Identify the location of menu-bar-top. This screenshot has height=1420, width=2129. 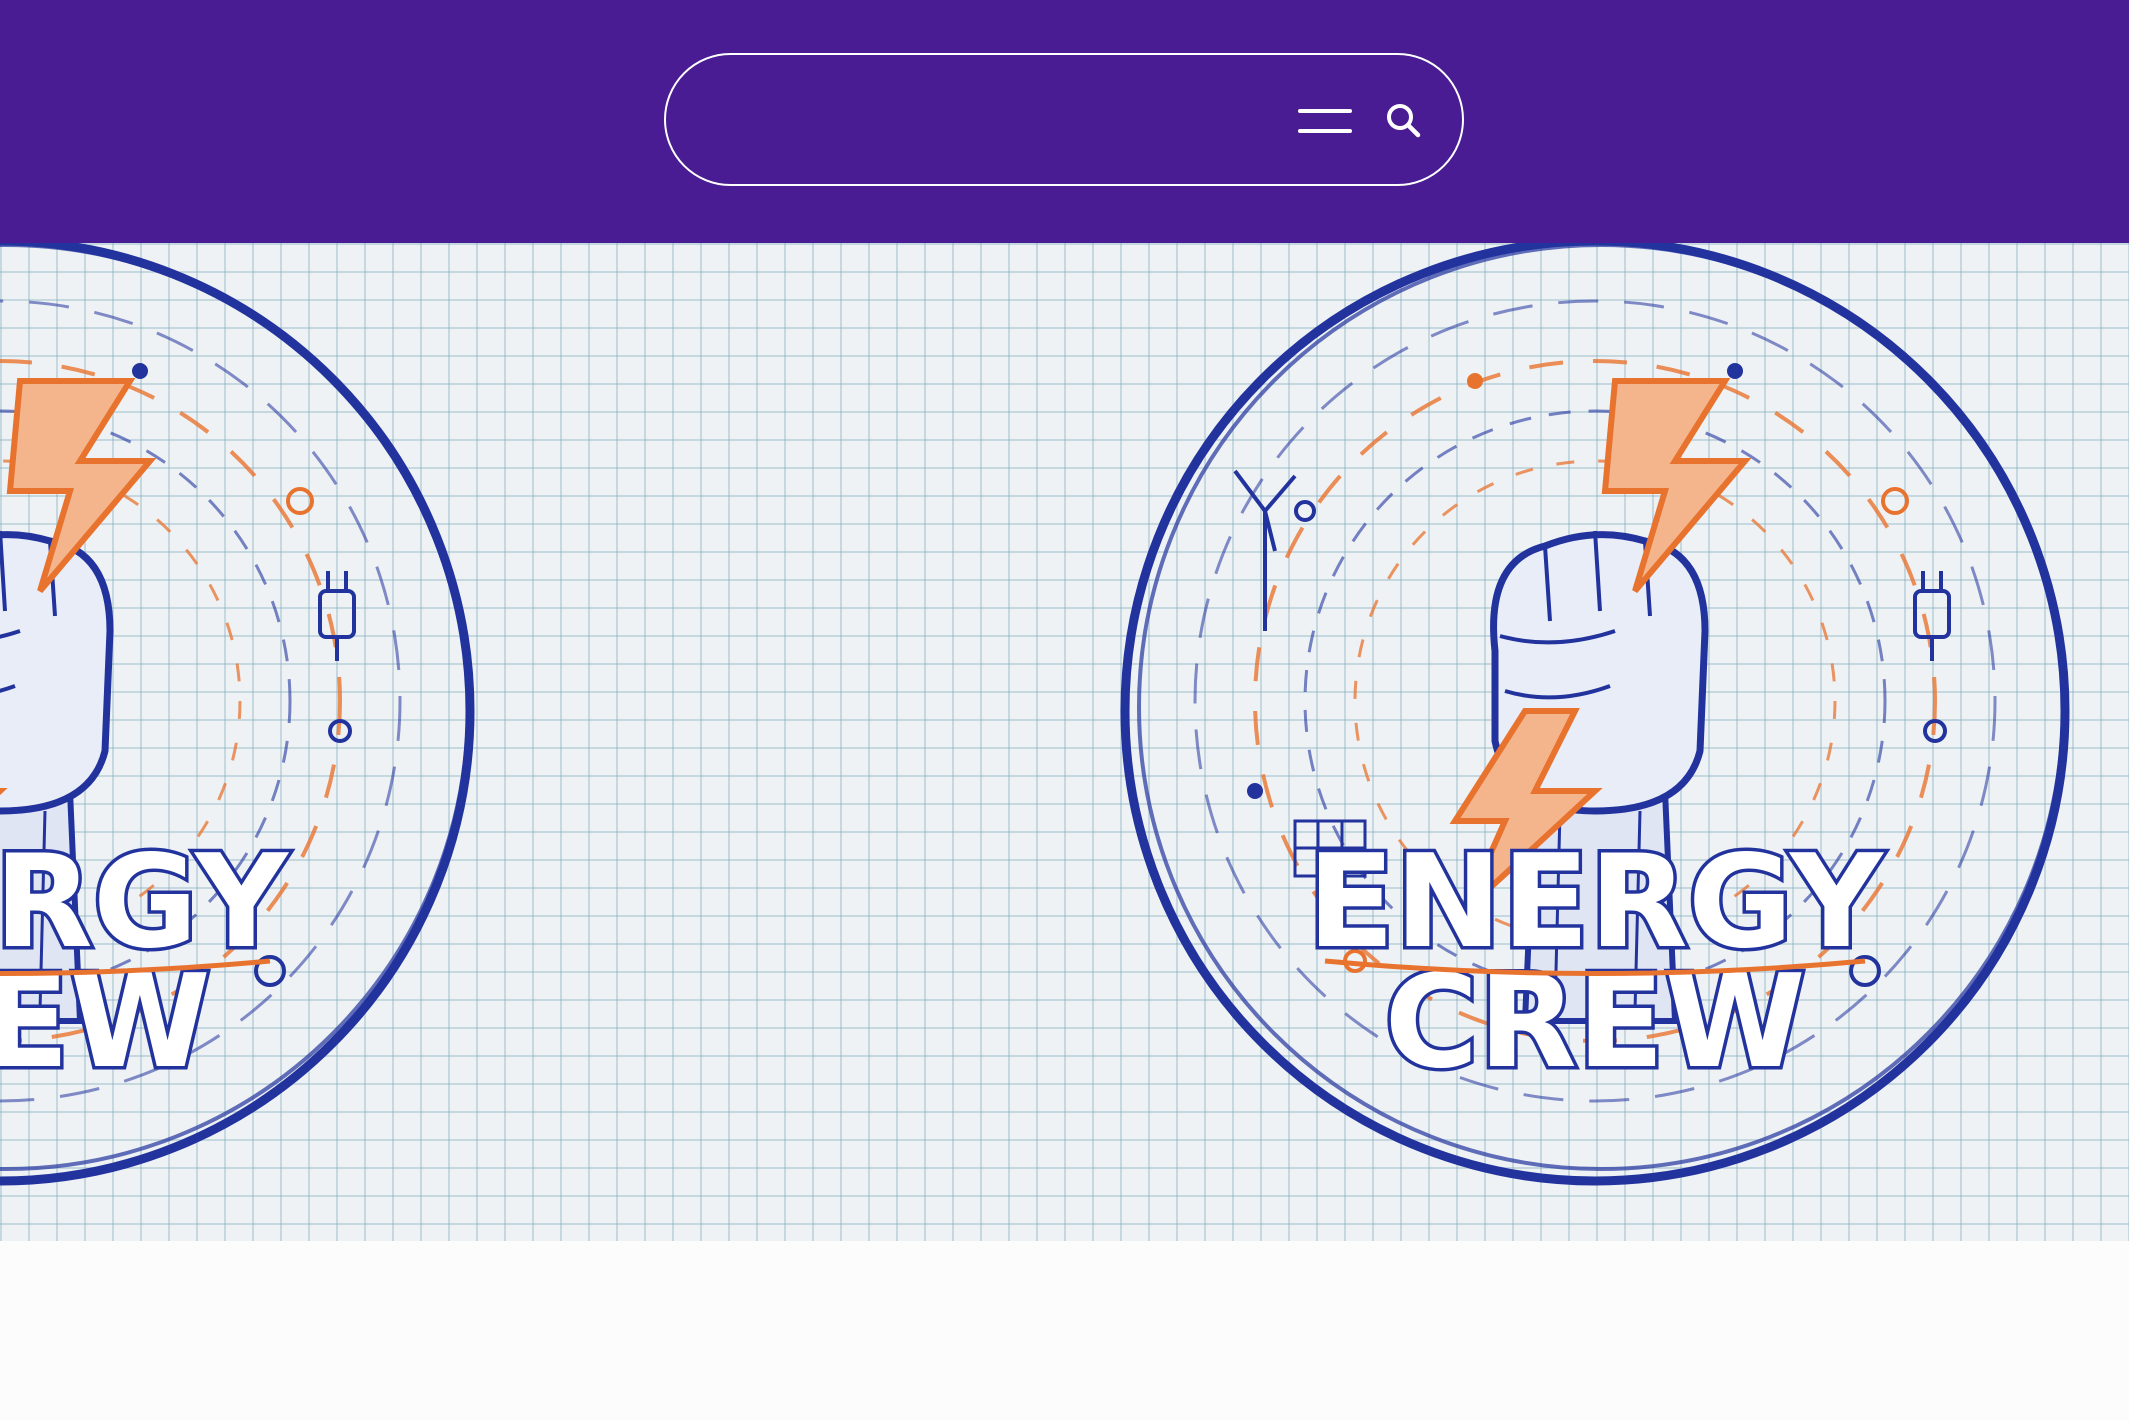
(1325, 111).